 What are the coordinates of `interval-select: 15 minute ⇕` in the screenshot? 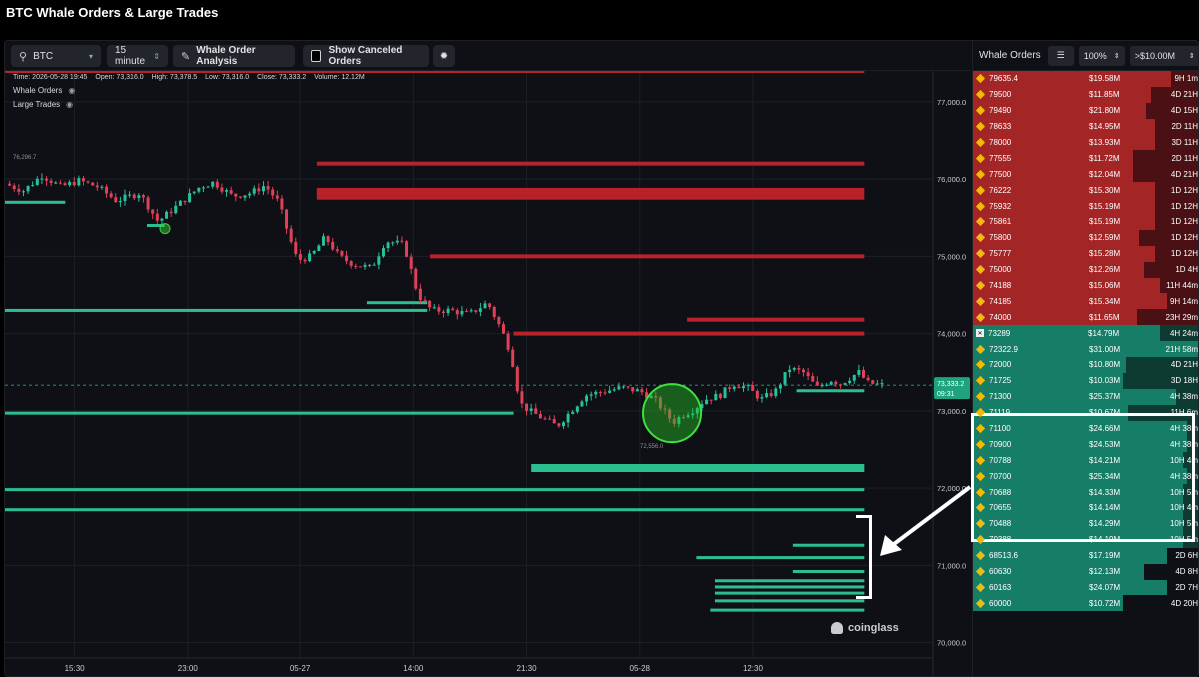 It's located at (137, 56).